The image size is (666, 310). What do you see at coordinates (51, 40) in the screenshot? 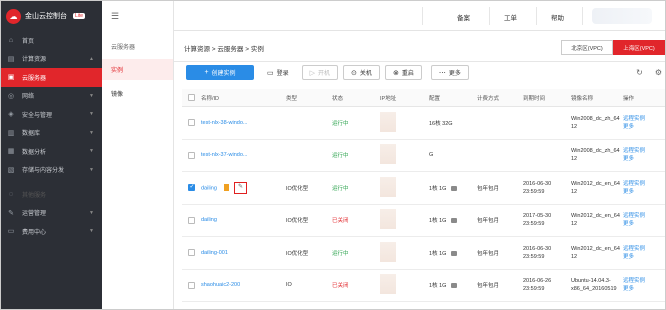
I see `sidebar-item-home: ⌂ 首页` at bounding box center [51, 40].